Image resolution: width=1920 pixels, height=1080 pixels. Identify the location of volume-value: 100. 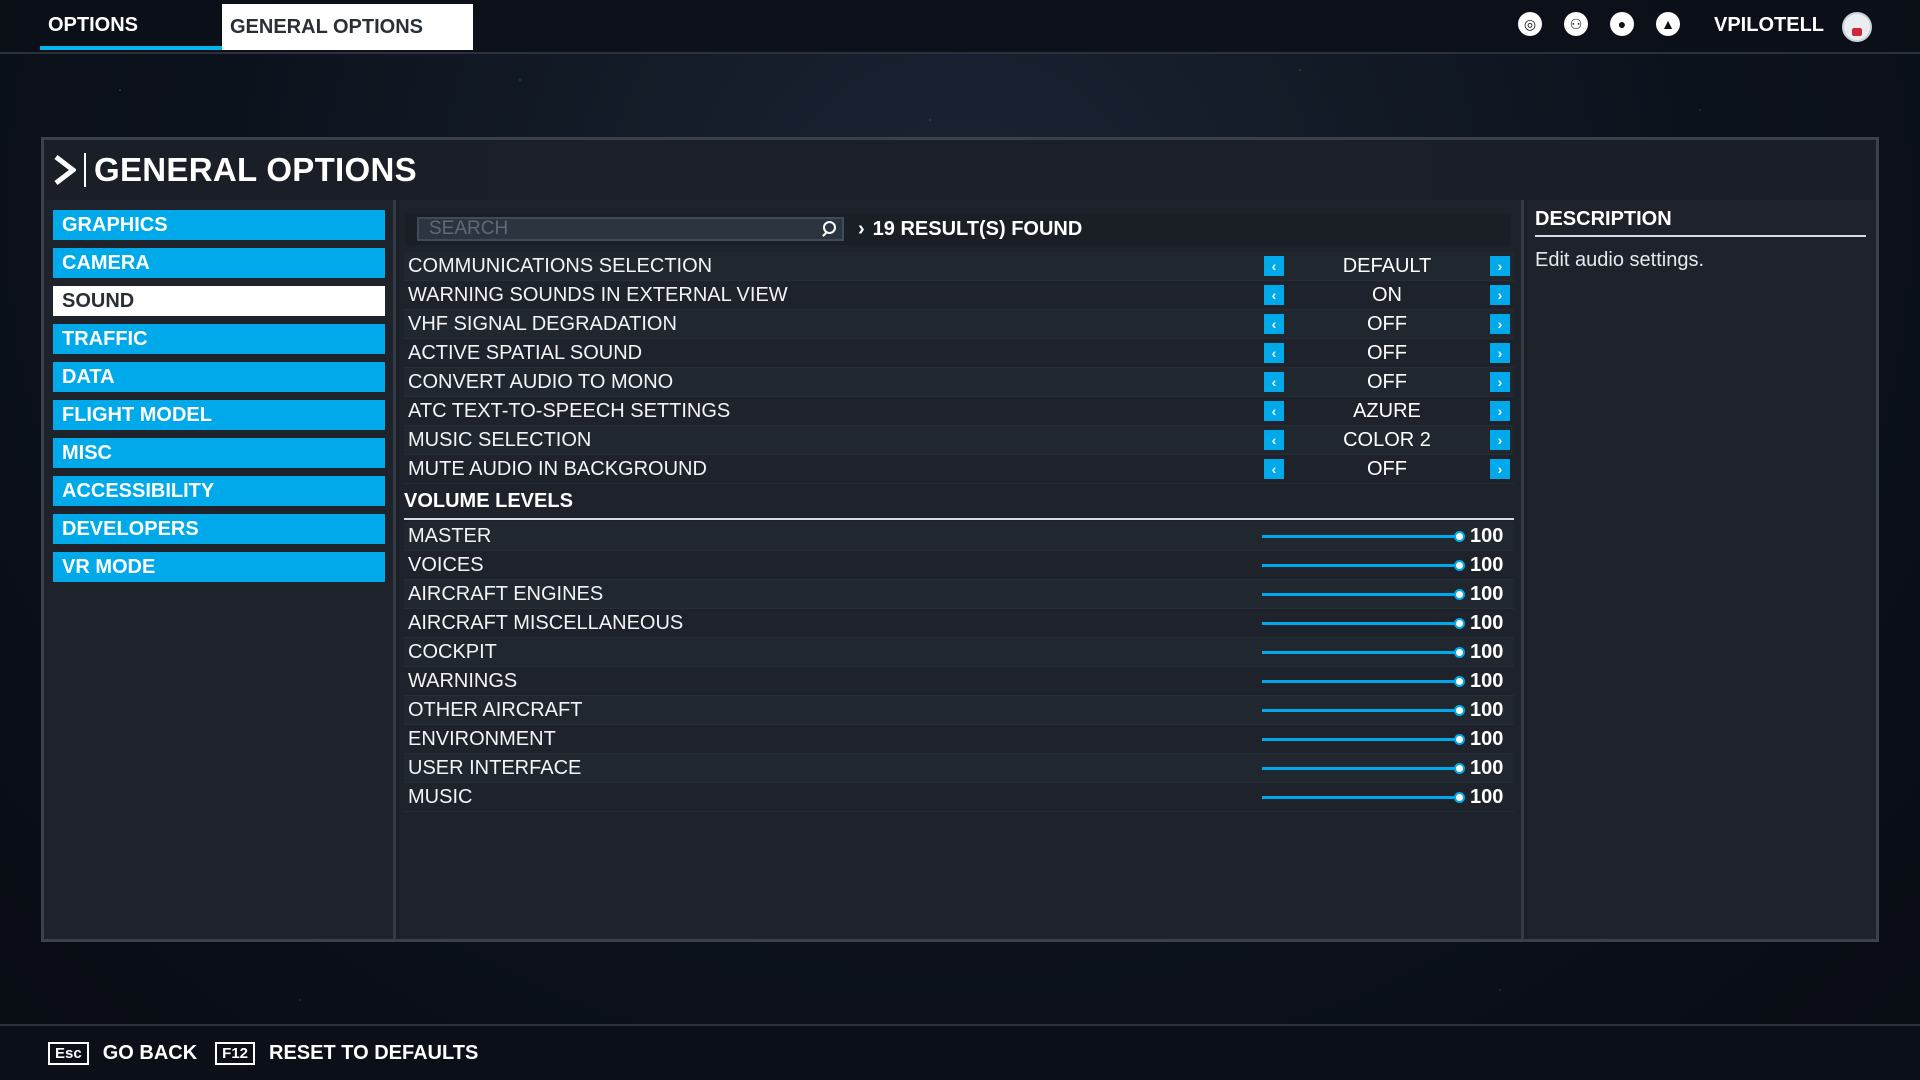
(1487, 680).